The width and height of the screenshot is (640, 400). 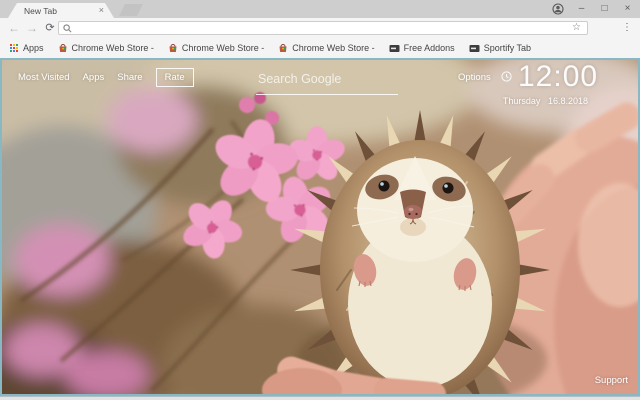 I want to click on bookmark-sportify-tab: Sportify Tab, so click(x=500, y=48).